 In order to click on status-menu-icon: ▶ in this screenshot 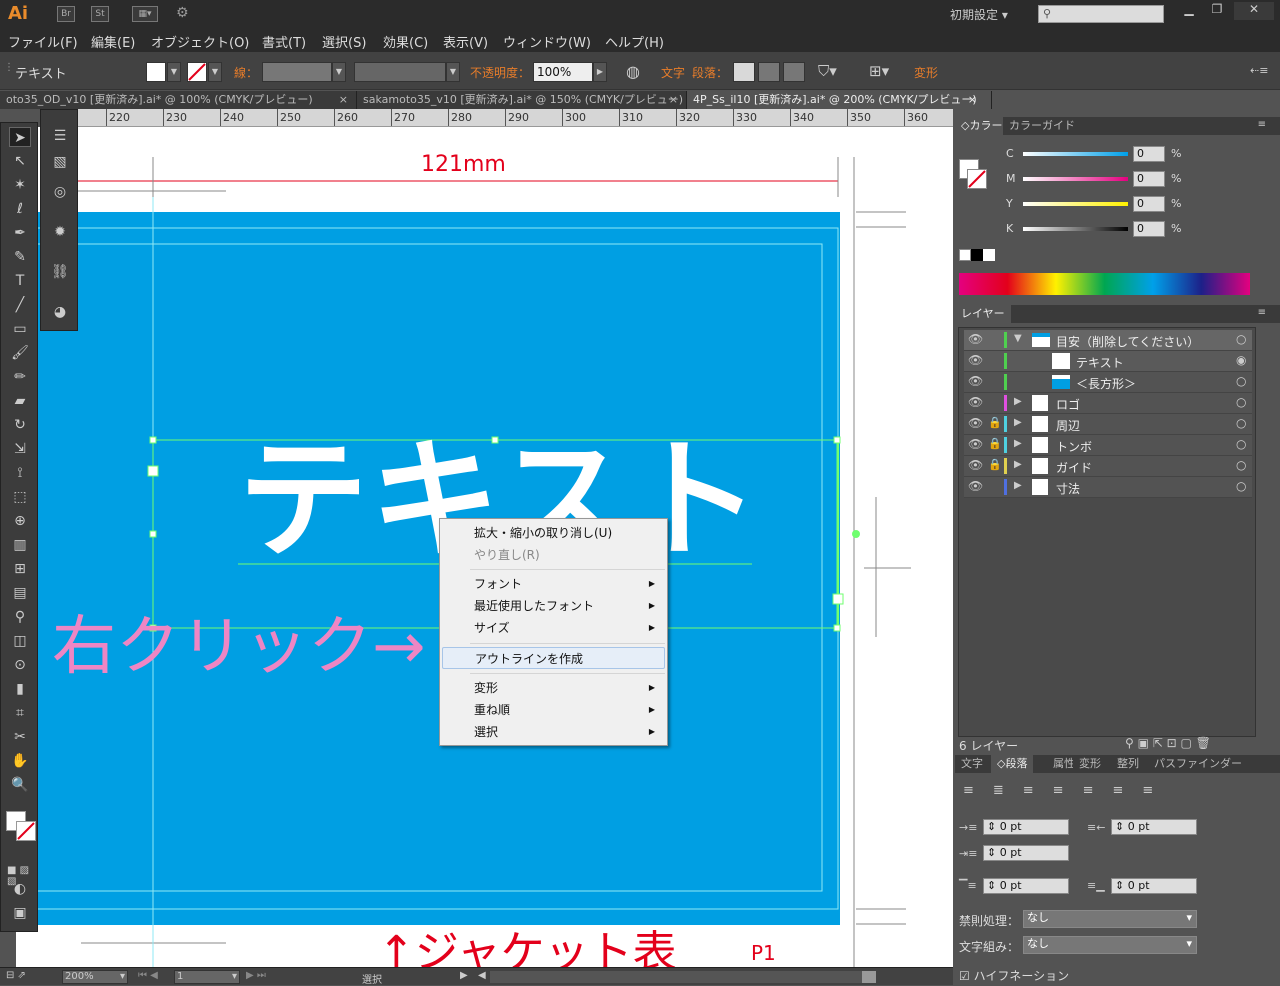, I will do `click(464, 975)`.